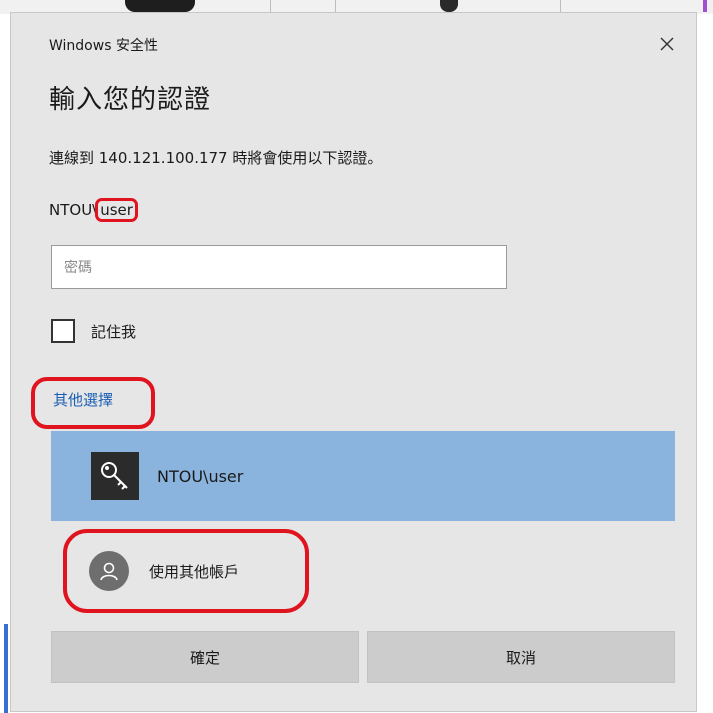  What do you see at coordinates (114, 331) in the screenshot?
I see `remember-label: 記住我` at bounding box center [114, 331].